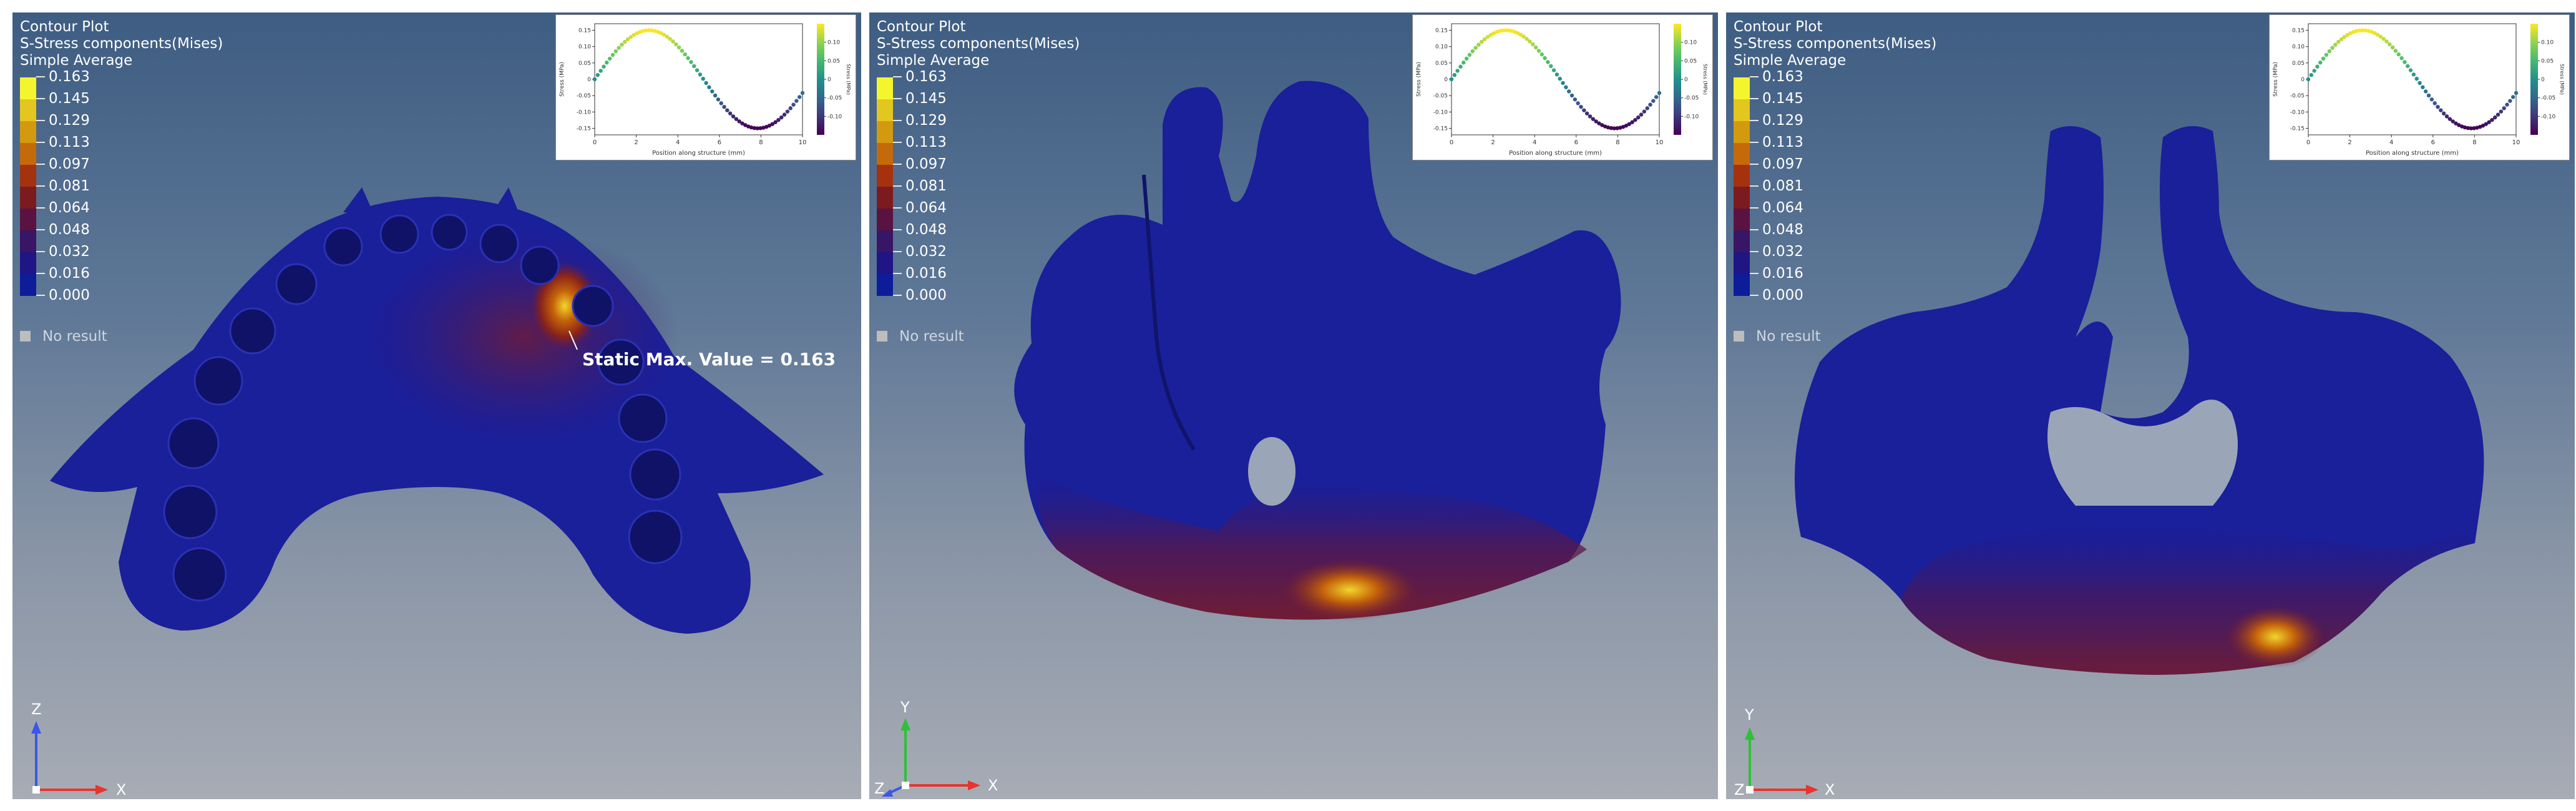 Image resolution: width=2576 pixels, height=811 pixels. I want to click on colorbar-tick-label: 0, so click(2543, 80).